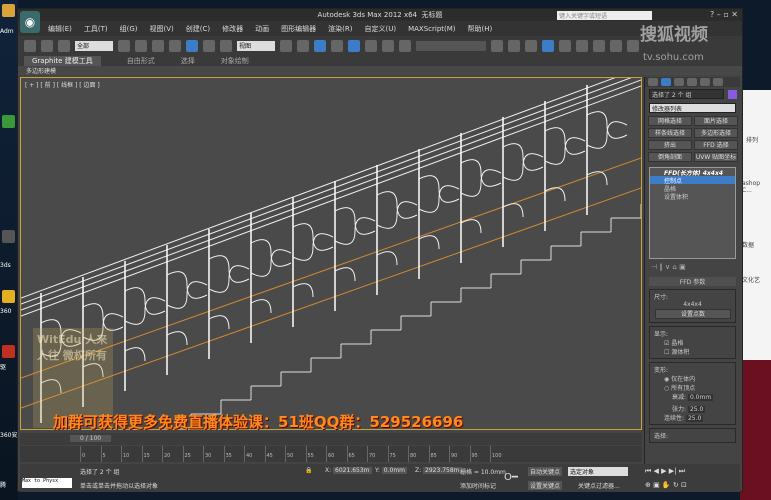  I want to click on key-mode-dropdown: 选定对象, so click(598, 471).